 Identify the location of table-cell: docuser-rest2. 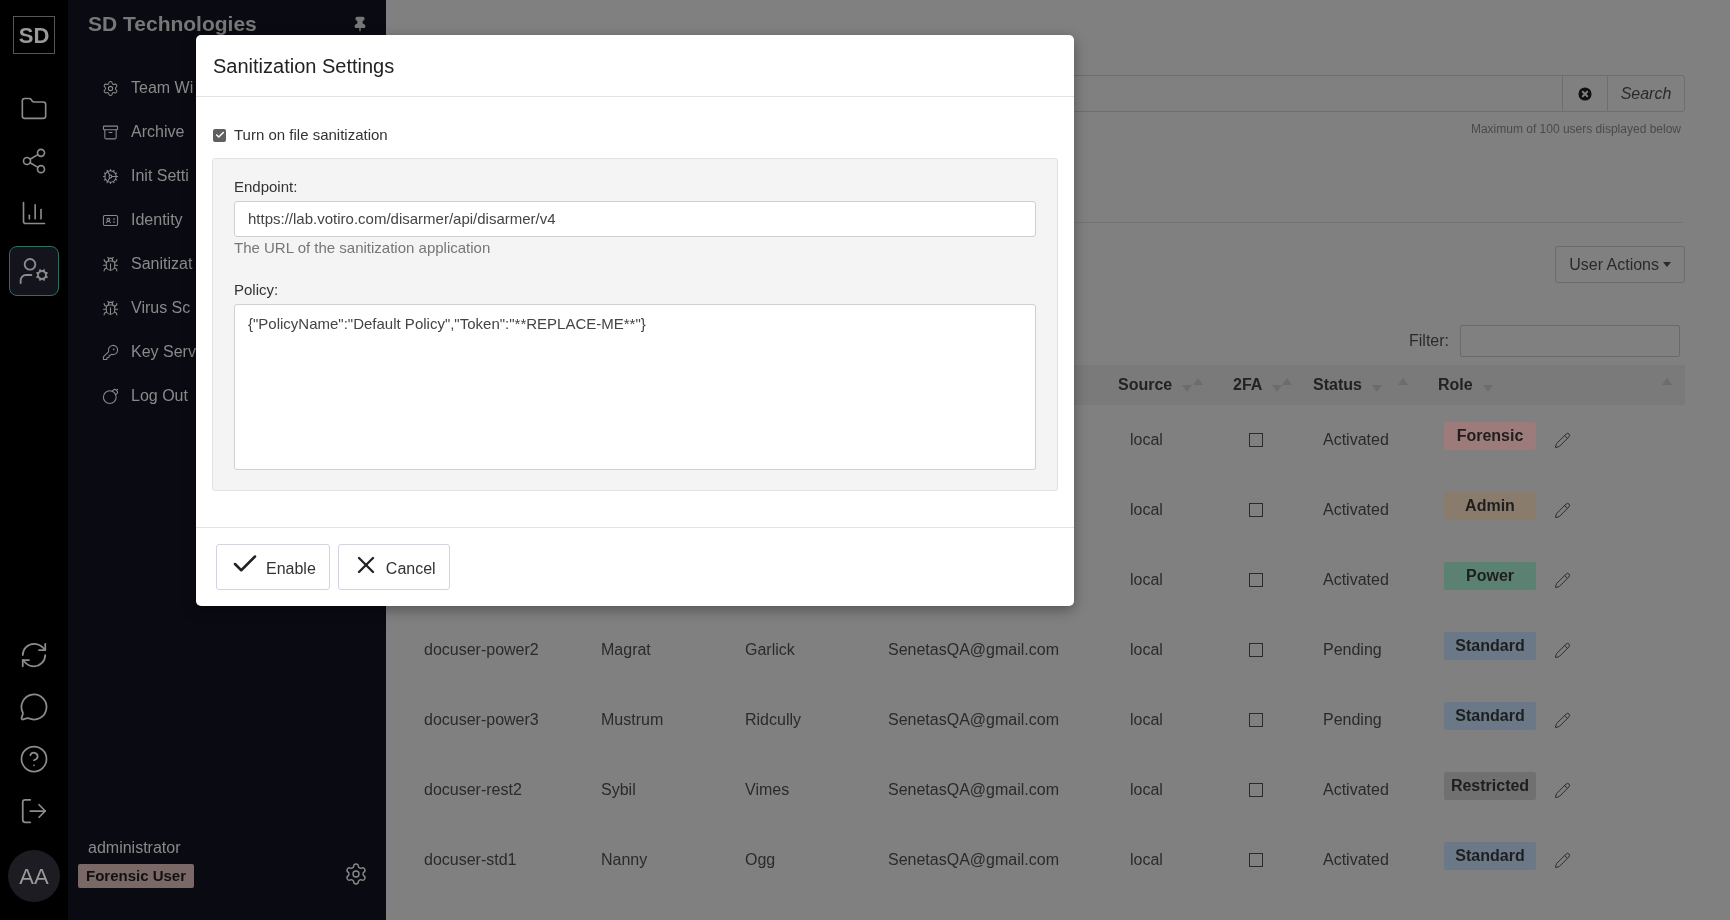
(473, 789).